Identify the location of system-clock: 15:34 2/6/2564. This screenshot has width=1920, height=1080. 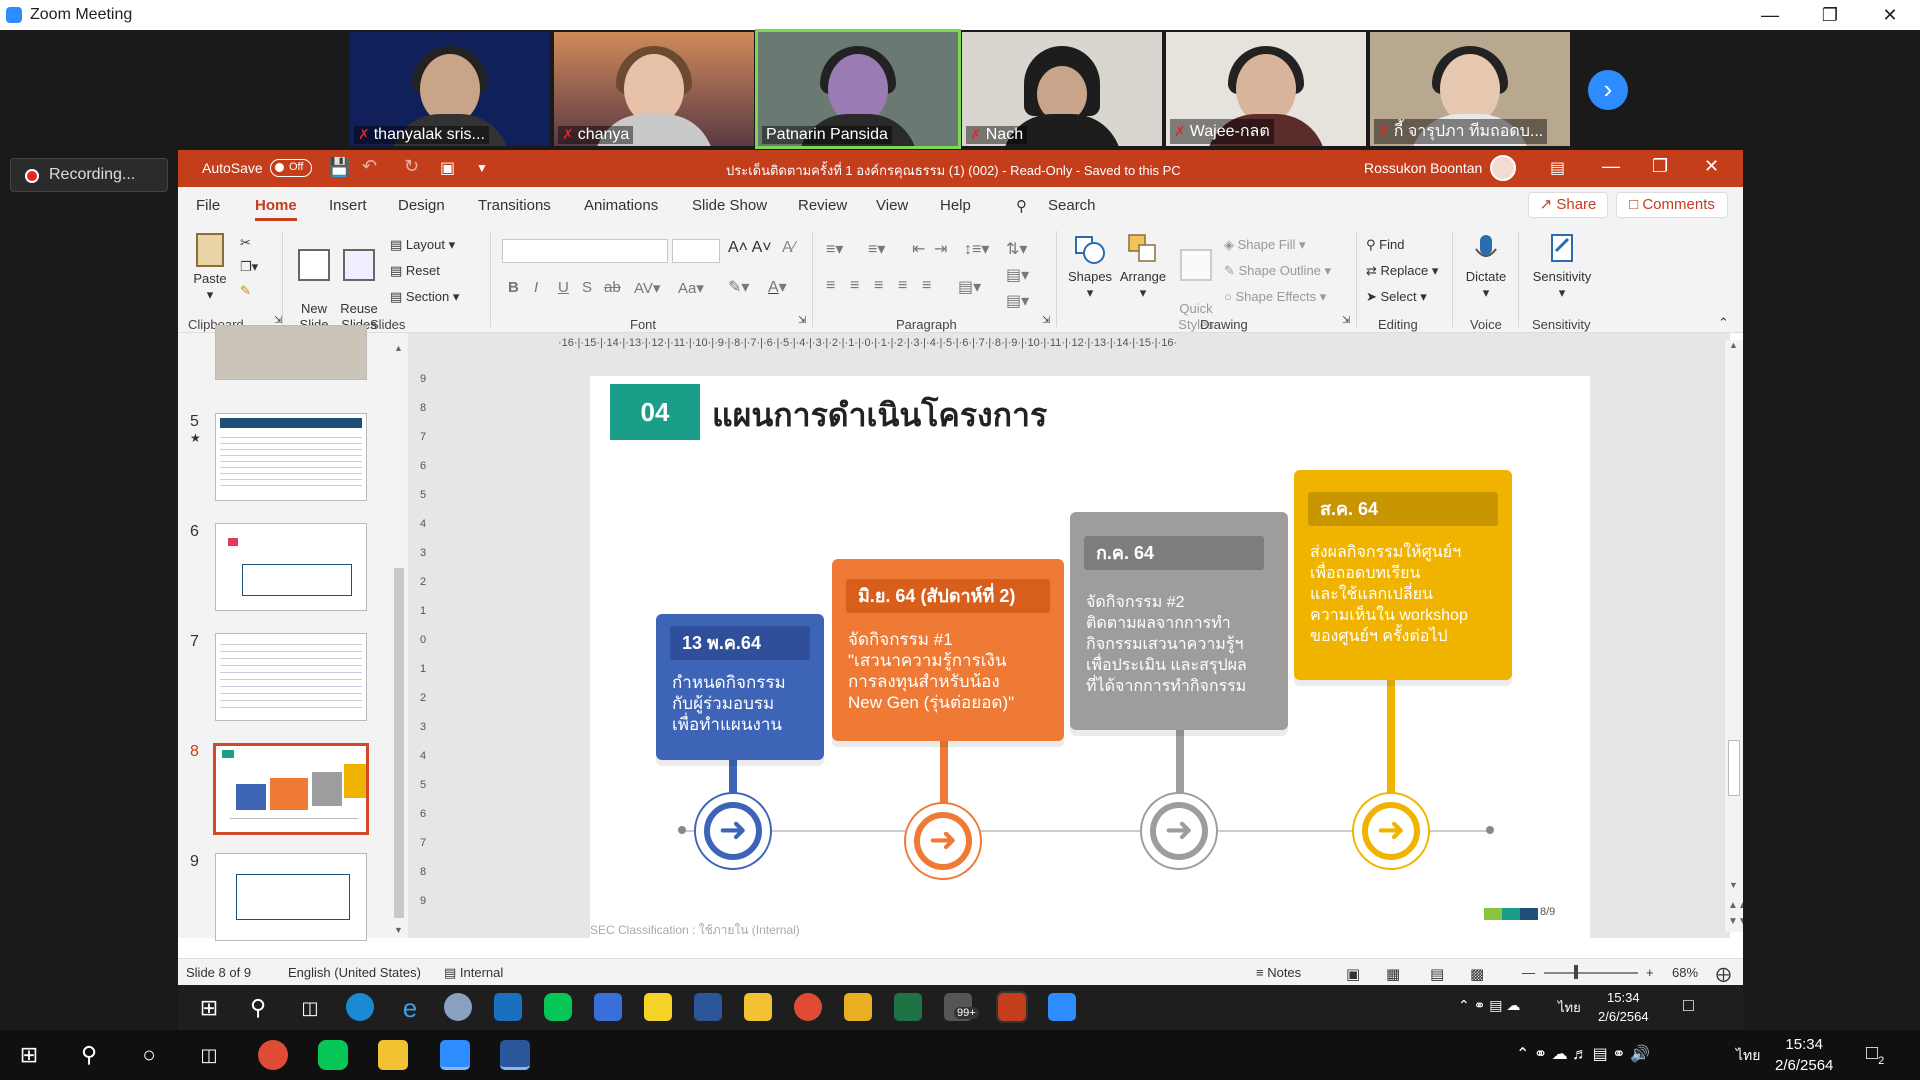
(1804, 1055).